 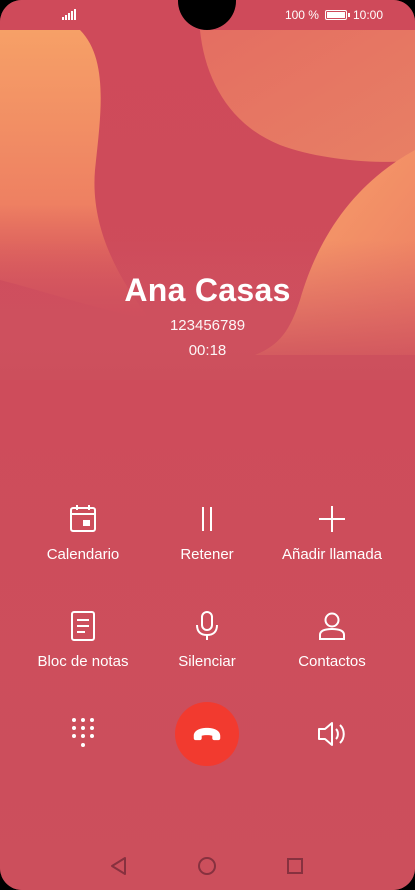 I want to click on notes-label: Bloc de notas, so click(x=83, y=661).